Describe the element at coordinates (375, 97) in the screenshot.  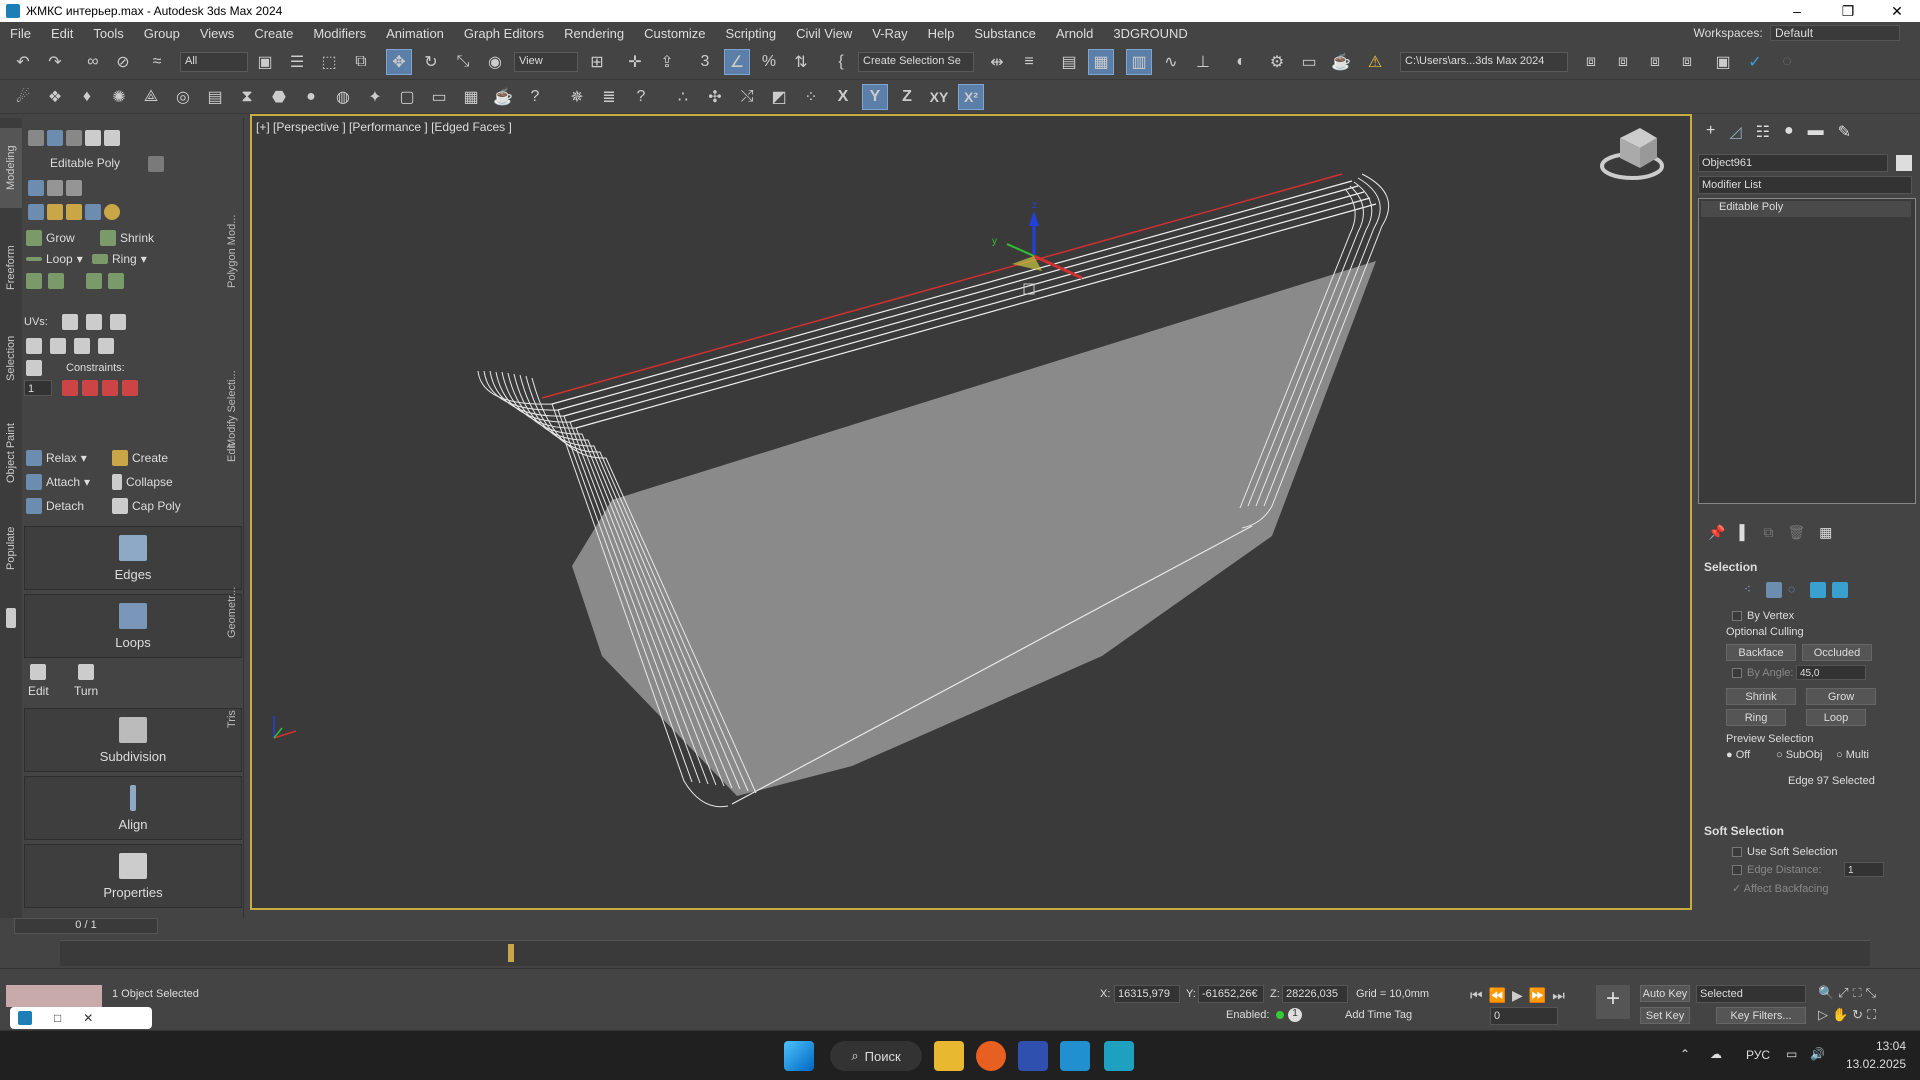
I see `vray-light-icon: ✦` at that location.